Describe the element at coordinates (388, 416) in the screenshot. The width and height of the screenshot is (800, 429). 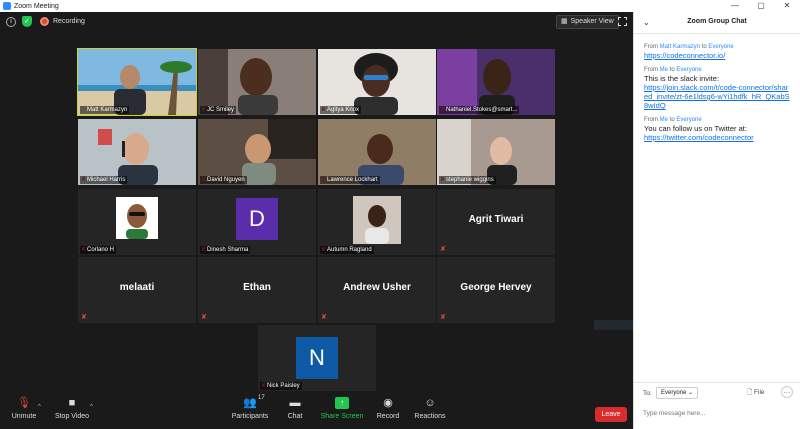
I see `record-label: Record` at that location.